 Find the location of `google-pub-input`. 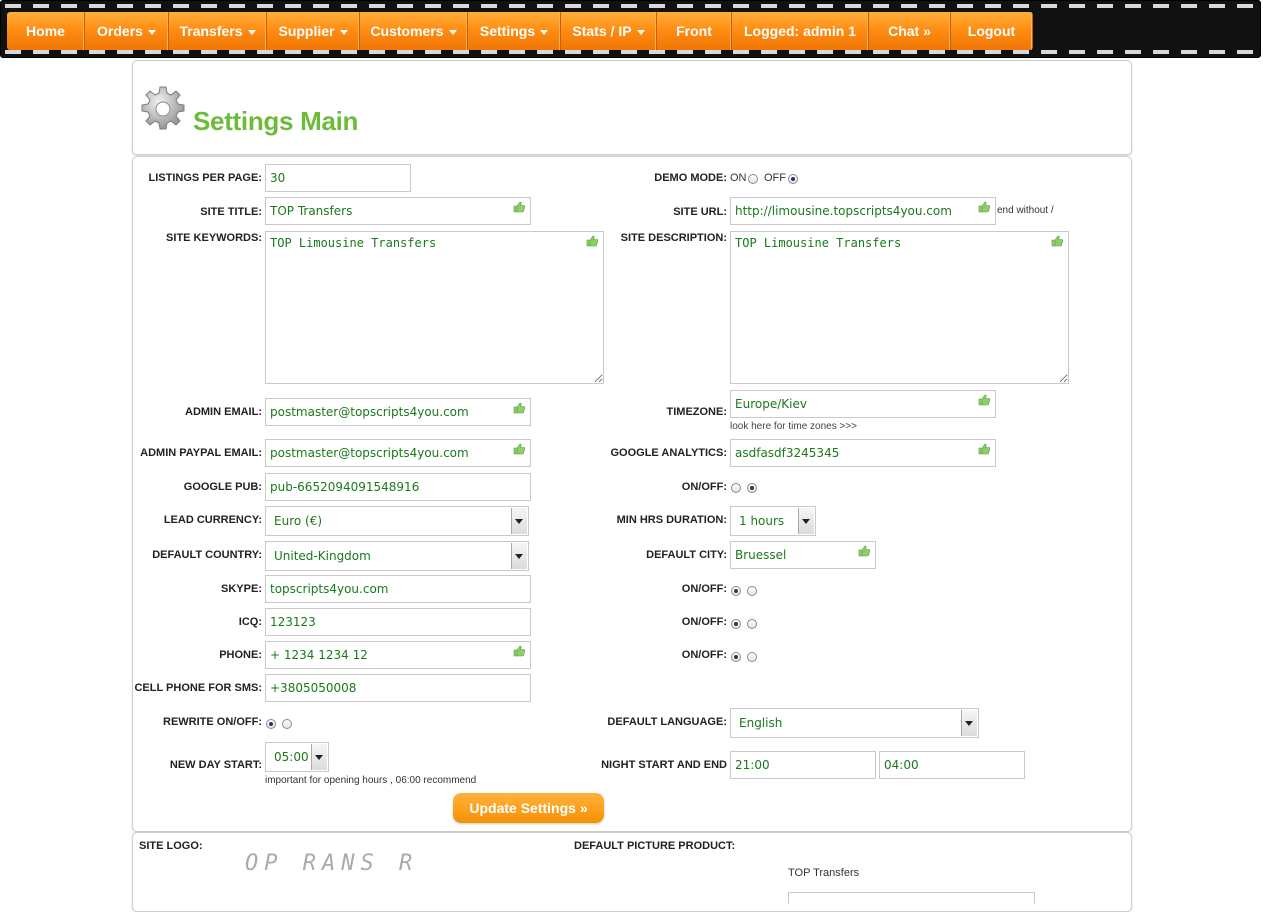

google-pub-input is located at coordinates (398, 487).